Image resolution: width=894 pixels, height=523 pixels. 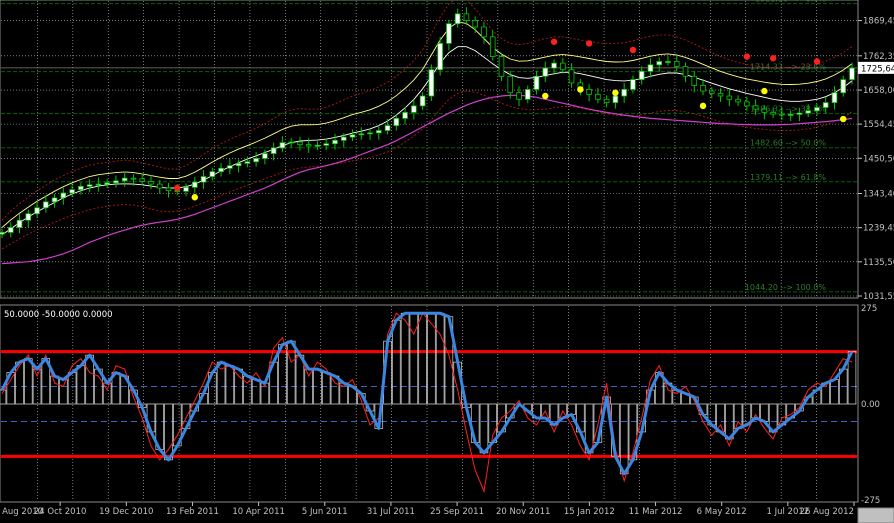 I want to click on price-tick-label: 1239,45, so click(x=878, y=229).